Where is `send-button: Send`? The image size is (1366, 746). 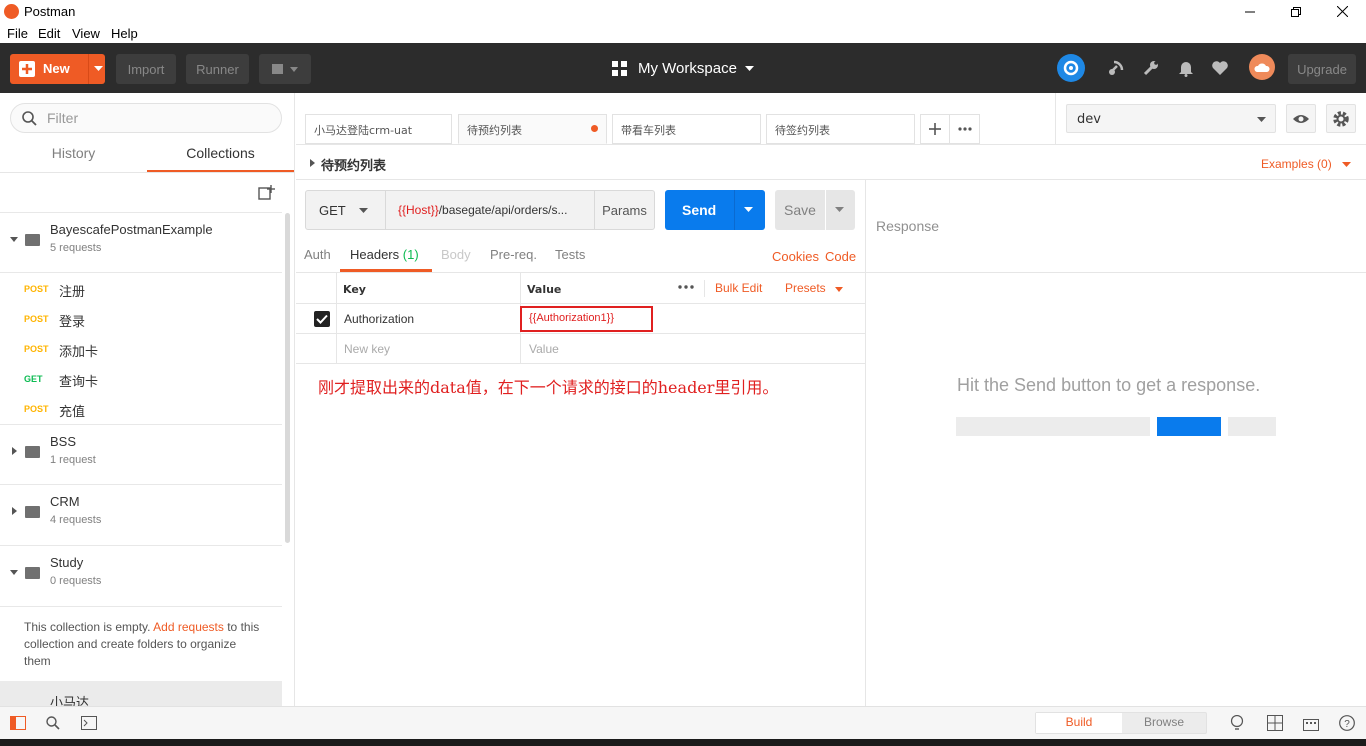 send-button: Send is located at coordinates (715, 210).